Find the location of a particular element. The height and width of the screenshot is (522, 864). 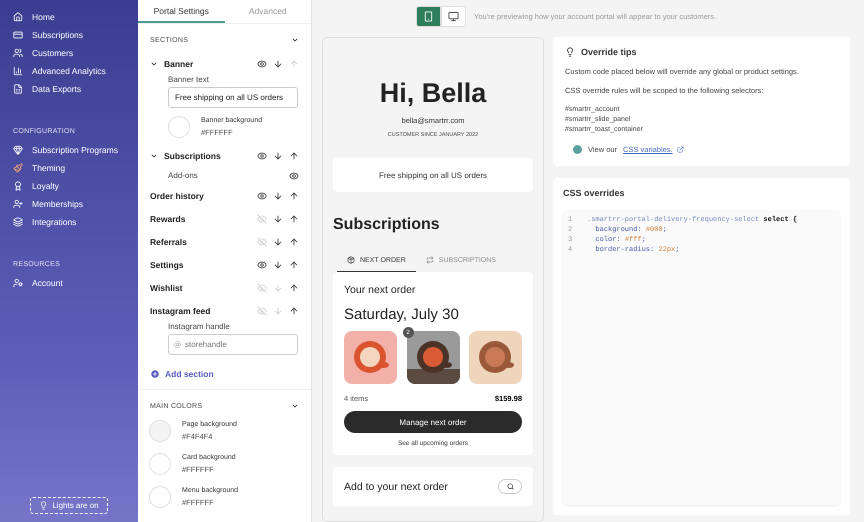

section-label: Wishlist is located at coordinates (167, 287).